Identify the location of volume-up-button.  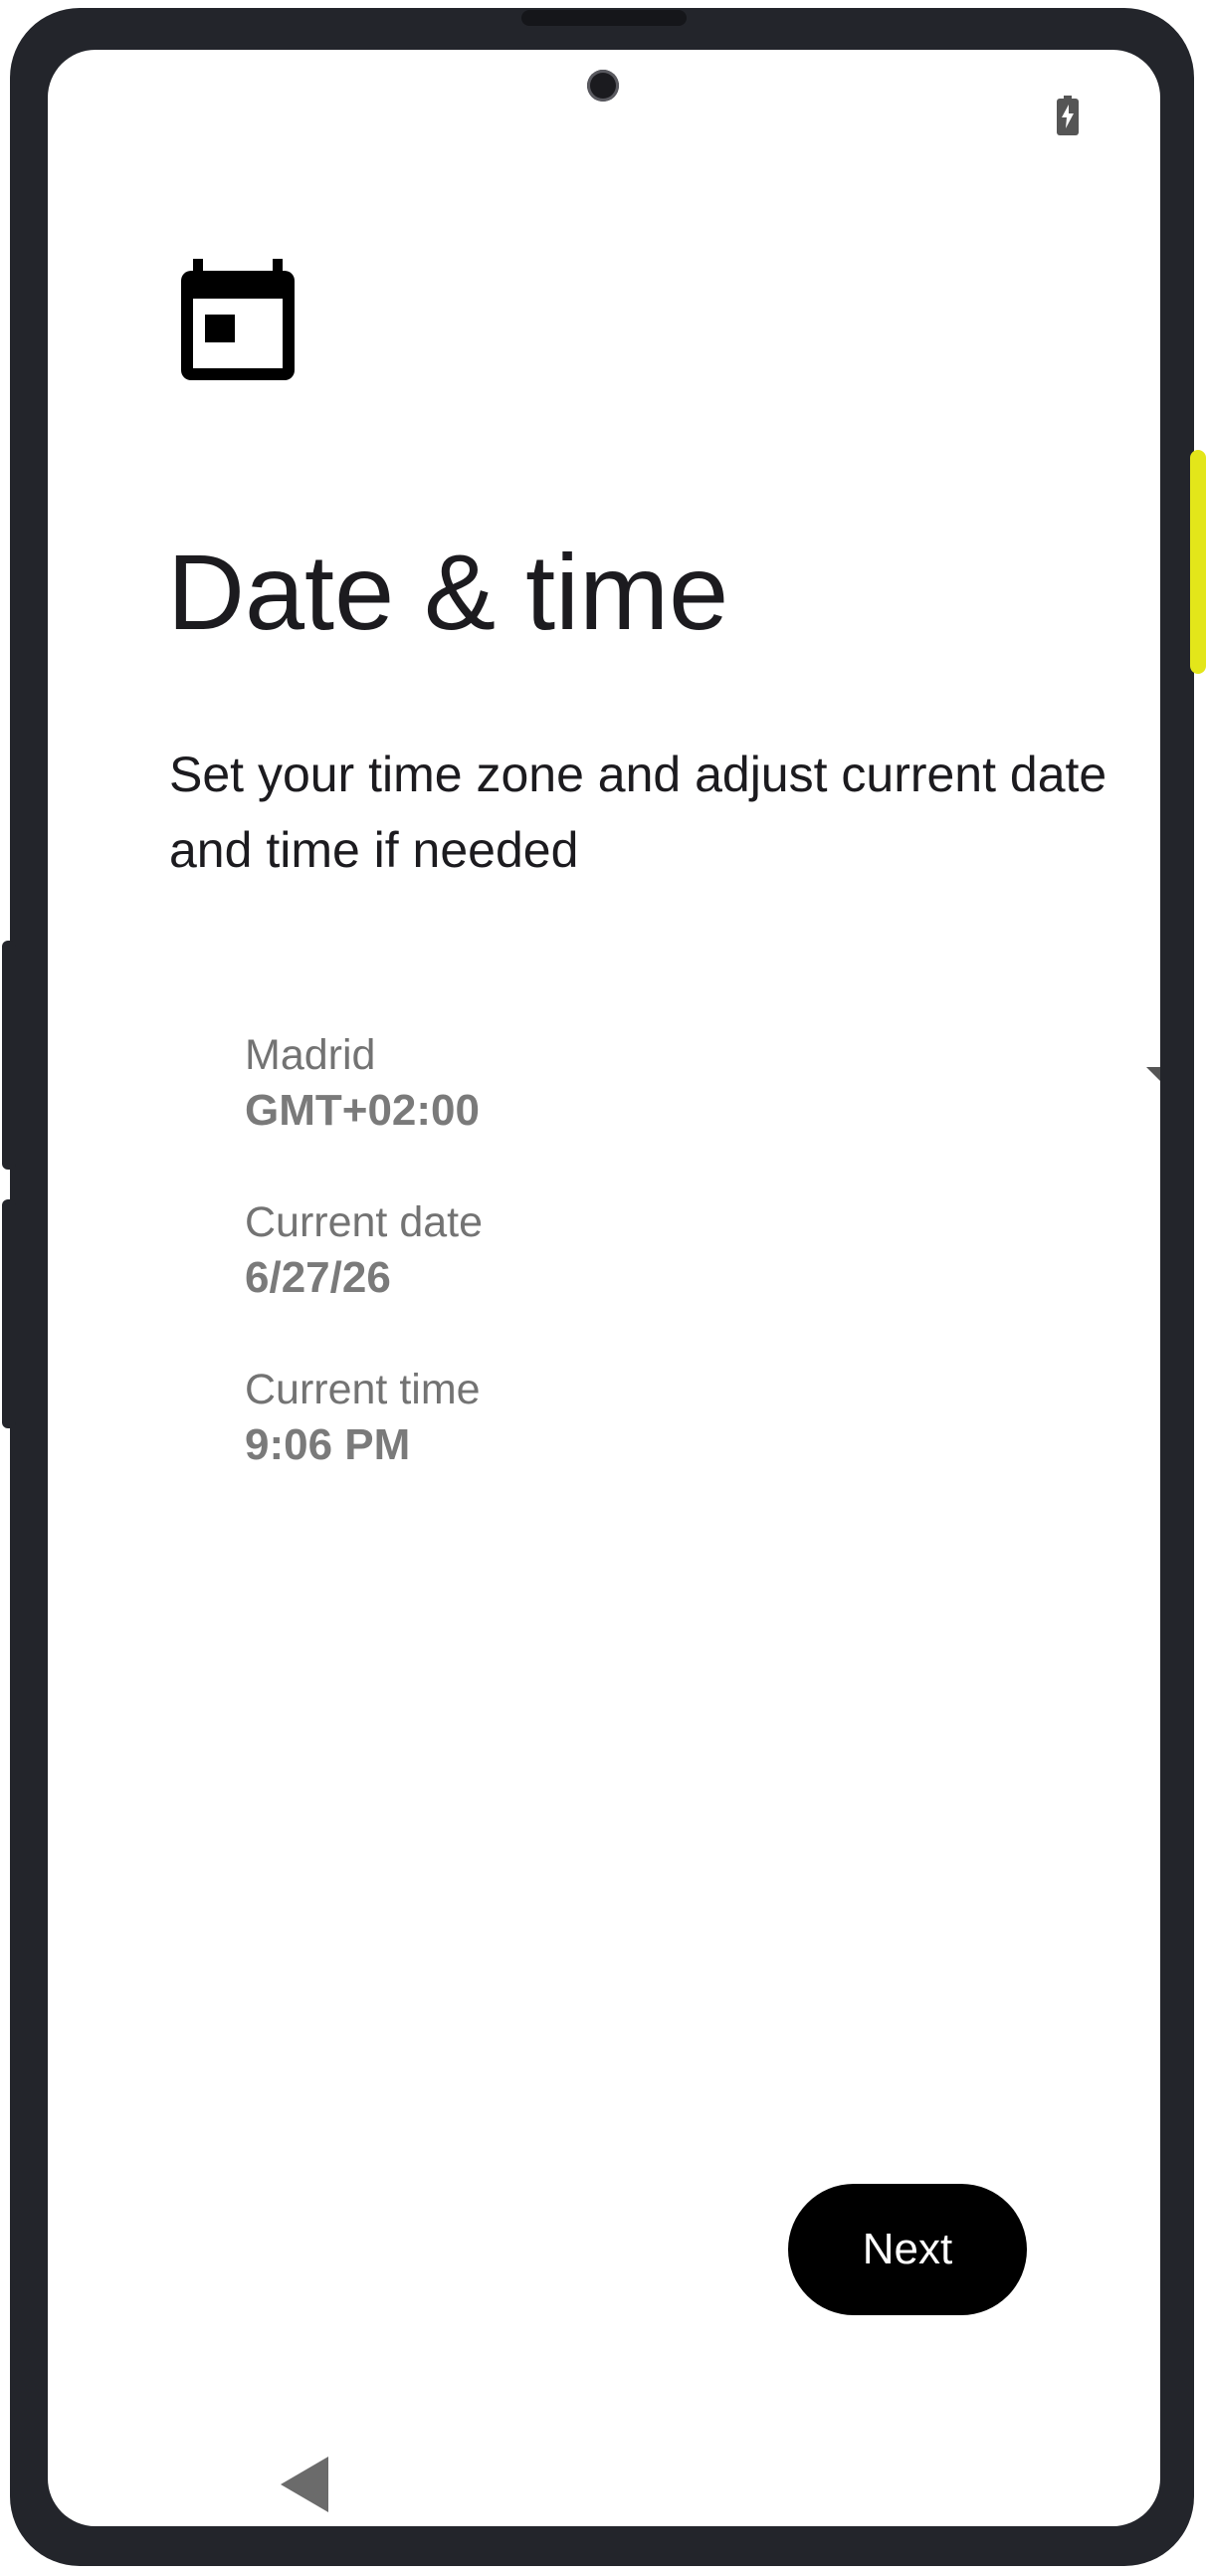
(9, 1055).